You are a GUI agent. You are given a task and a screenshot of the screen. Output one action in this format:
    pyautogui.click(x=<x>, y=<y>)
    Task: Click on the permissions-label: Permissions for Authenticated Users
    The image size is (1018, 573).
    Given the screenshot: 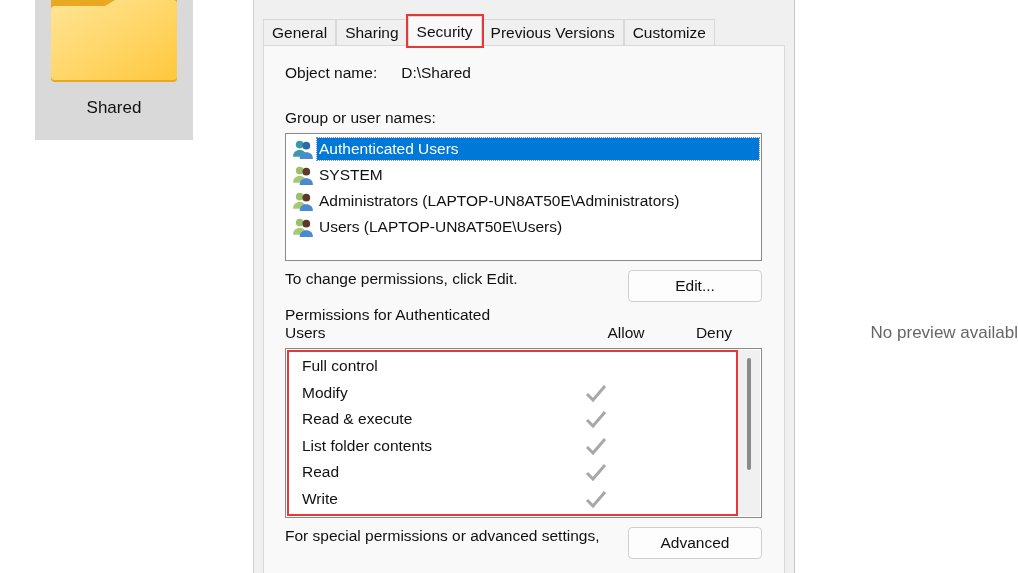 What is the action you would take?
    pyautogui.click(x=388, y=324)
    